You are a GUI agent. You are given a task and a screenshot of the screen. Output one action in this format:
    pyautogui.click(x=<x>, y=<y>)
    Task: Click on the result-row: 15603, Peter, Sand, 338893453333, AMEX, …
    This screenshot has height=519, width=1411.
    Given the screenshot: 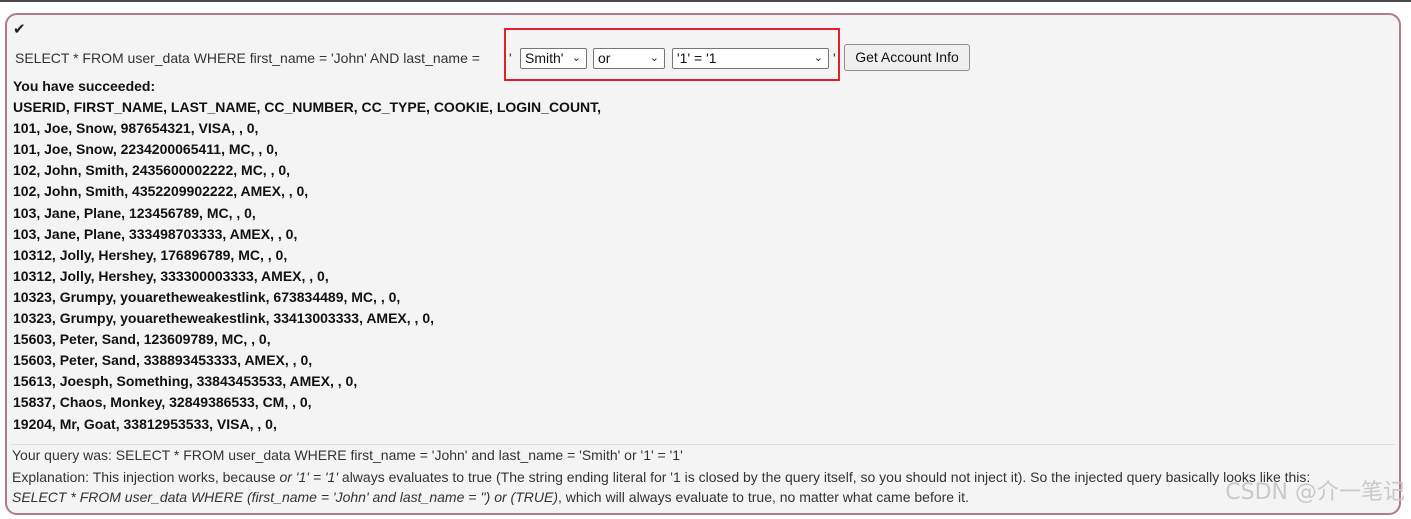 What is the action you would take?
    pyautogui.click(x=163, y=360)
    